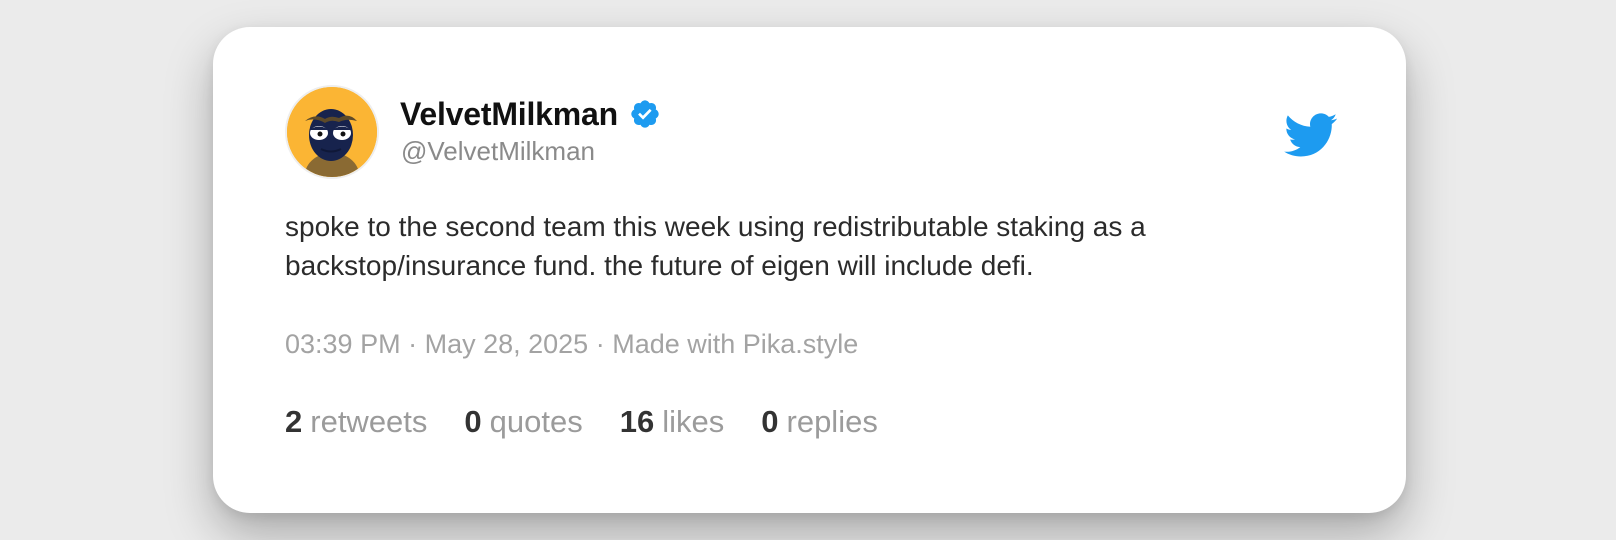 Image resolution: width=1616 pixels, height=540 pixels. I want to click on tweet-date: May 28, 2025, so click(506, 344).